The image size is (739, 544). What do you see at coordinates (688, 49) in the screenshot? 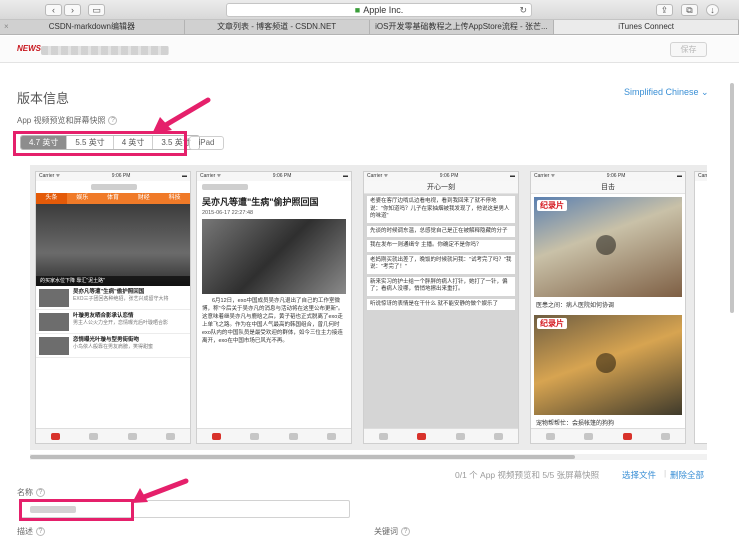
I see `save-button: 保存` at bounding box center [688, 49].